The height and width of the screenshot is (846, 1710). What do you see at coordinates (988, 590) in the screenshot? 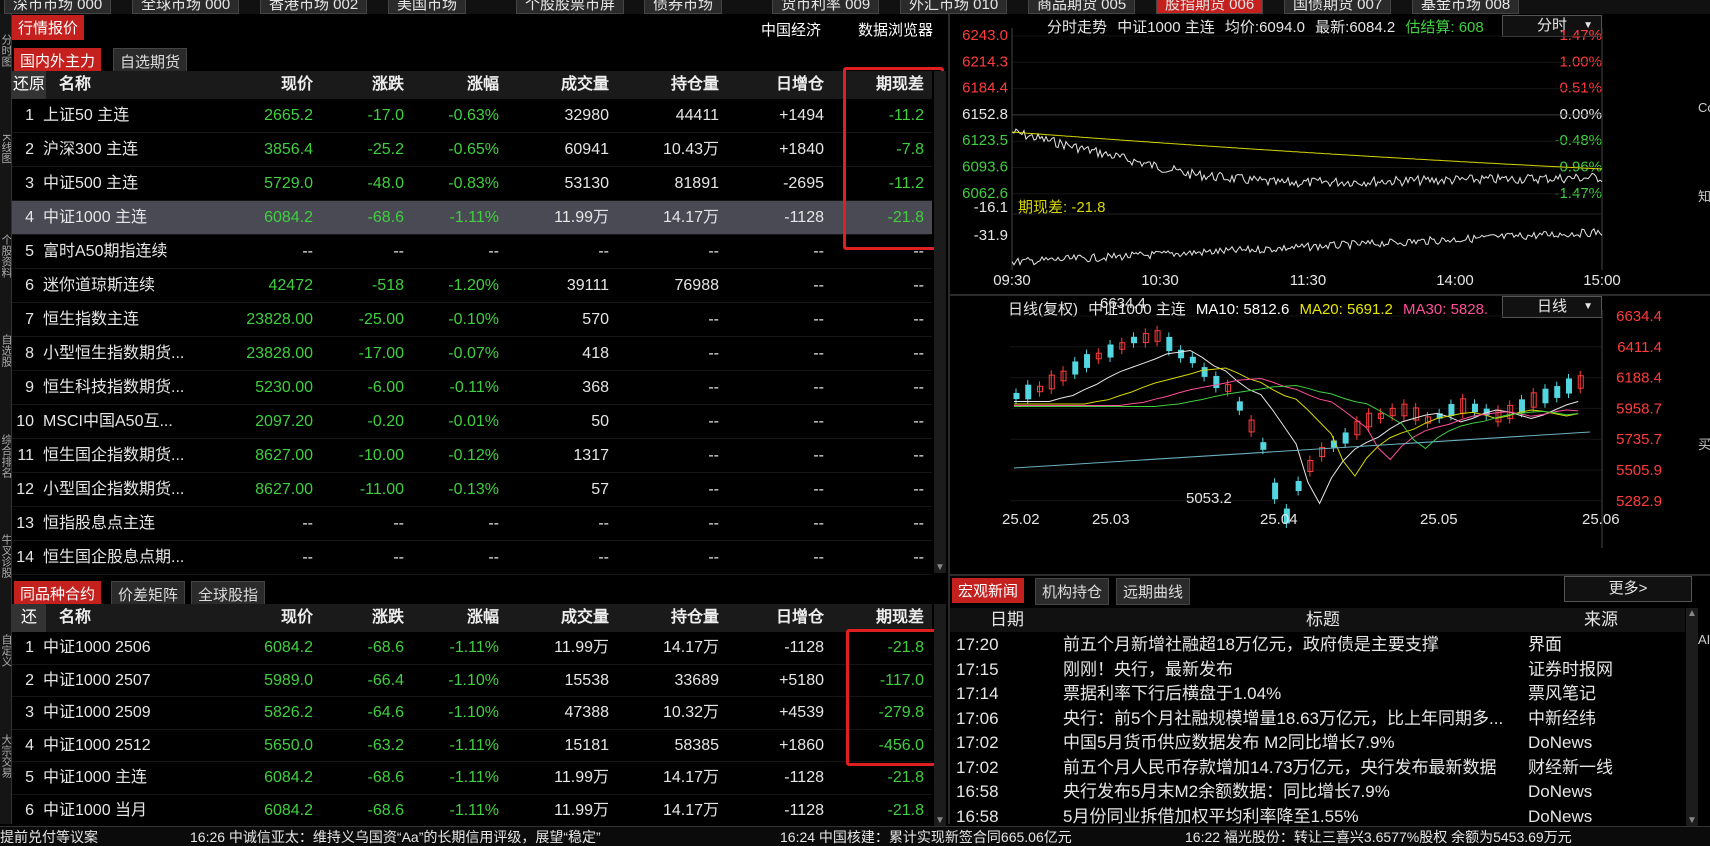
I see `tab-macro-news: 宏观新闻` at bounding box center [988, 590].